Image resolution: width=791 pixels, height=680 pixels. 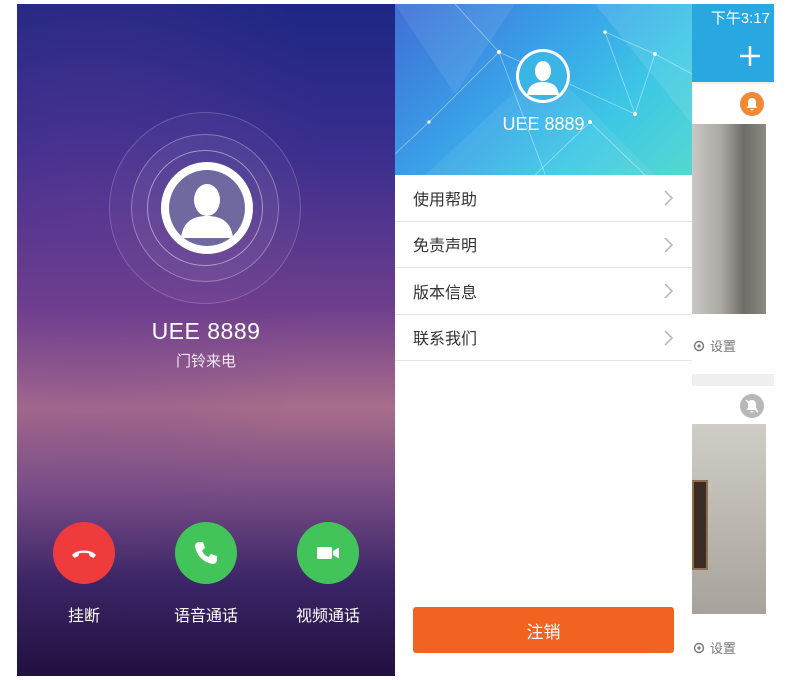 What do you see at coordinates (445, 247) in the screenshot?
I see `menu-item-label: 免责声明` at bounding box center [445, 247].